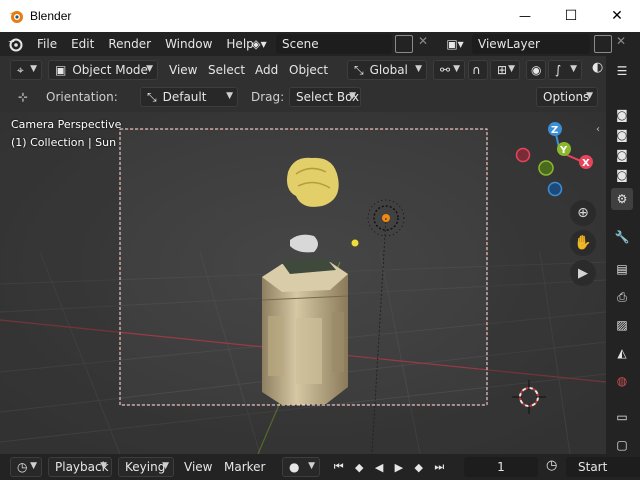 The width and height of the screenshot is (640, 480). I want to click on render-properties-icon: ▤, so click(622, 269).